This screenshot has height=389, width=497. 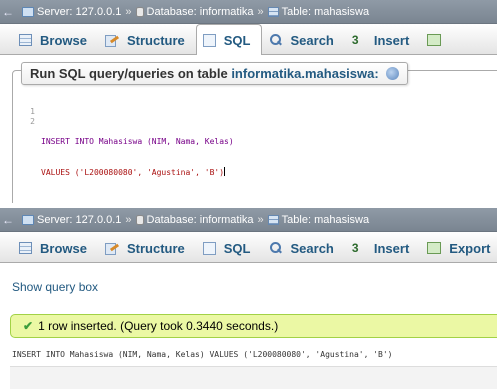 I want to click on editor-line: INSERT INTO Mahasiswa (NIM, Nama, Kelas), so click(x=137, y=142).